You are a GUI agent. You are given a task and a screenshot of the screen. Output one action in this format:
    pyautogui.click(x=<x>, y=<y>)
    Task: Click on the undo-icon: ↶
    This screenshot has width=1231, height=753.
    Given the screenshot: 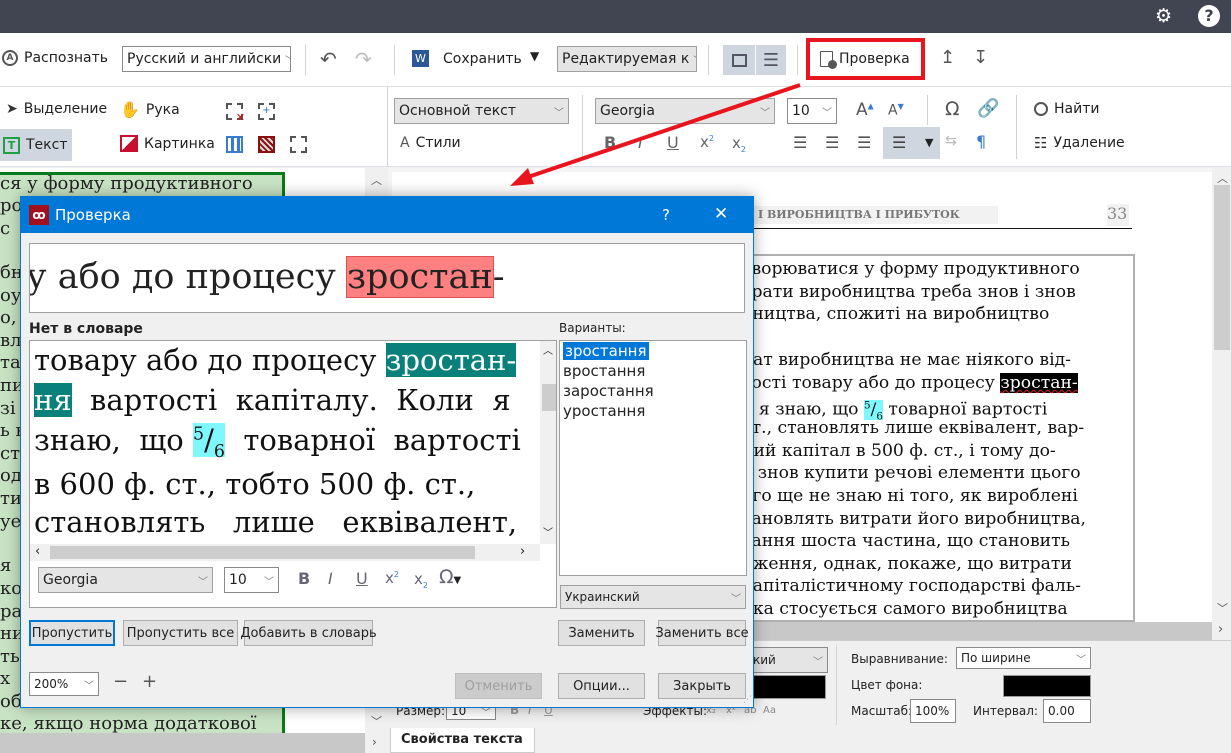 What is the action you would take?
    pyautogui.click(x=328, y=59)
    